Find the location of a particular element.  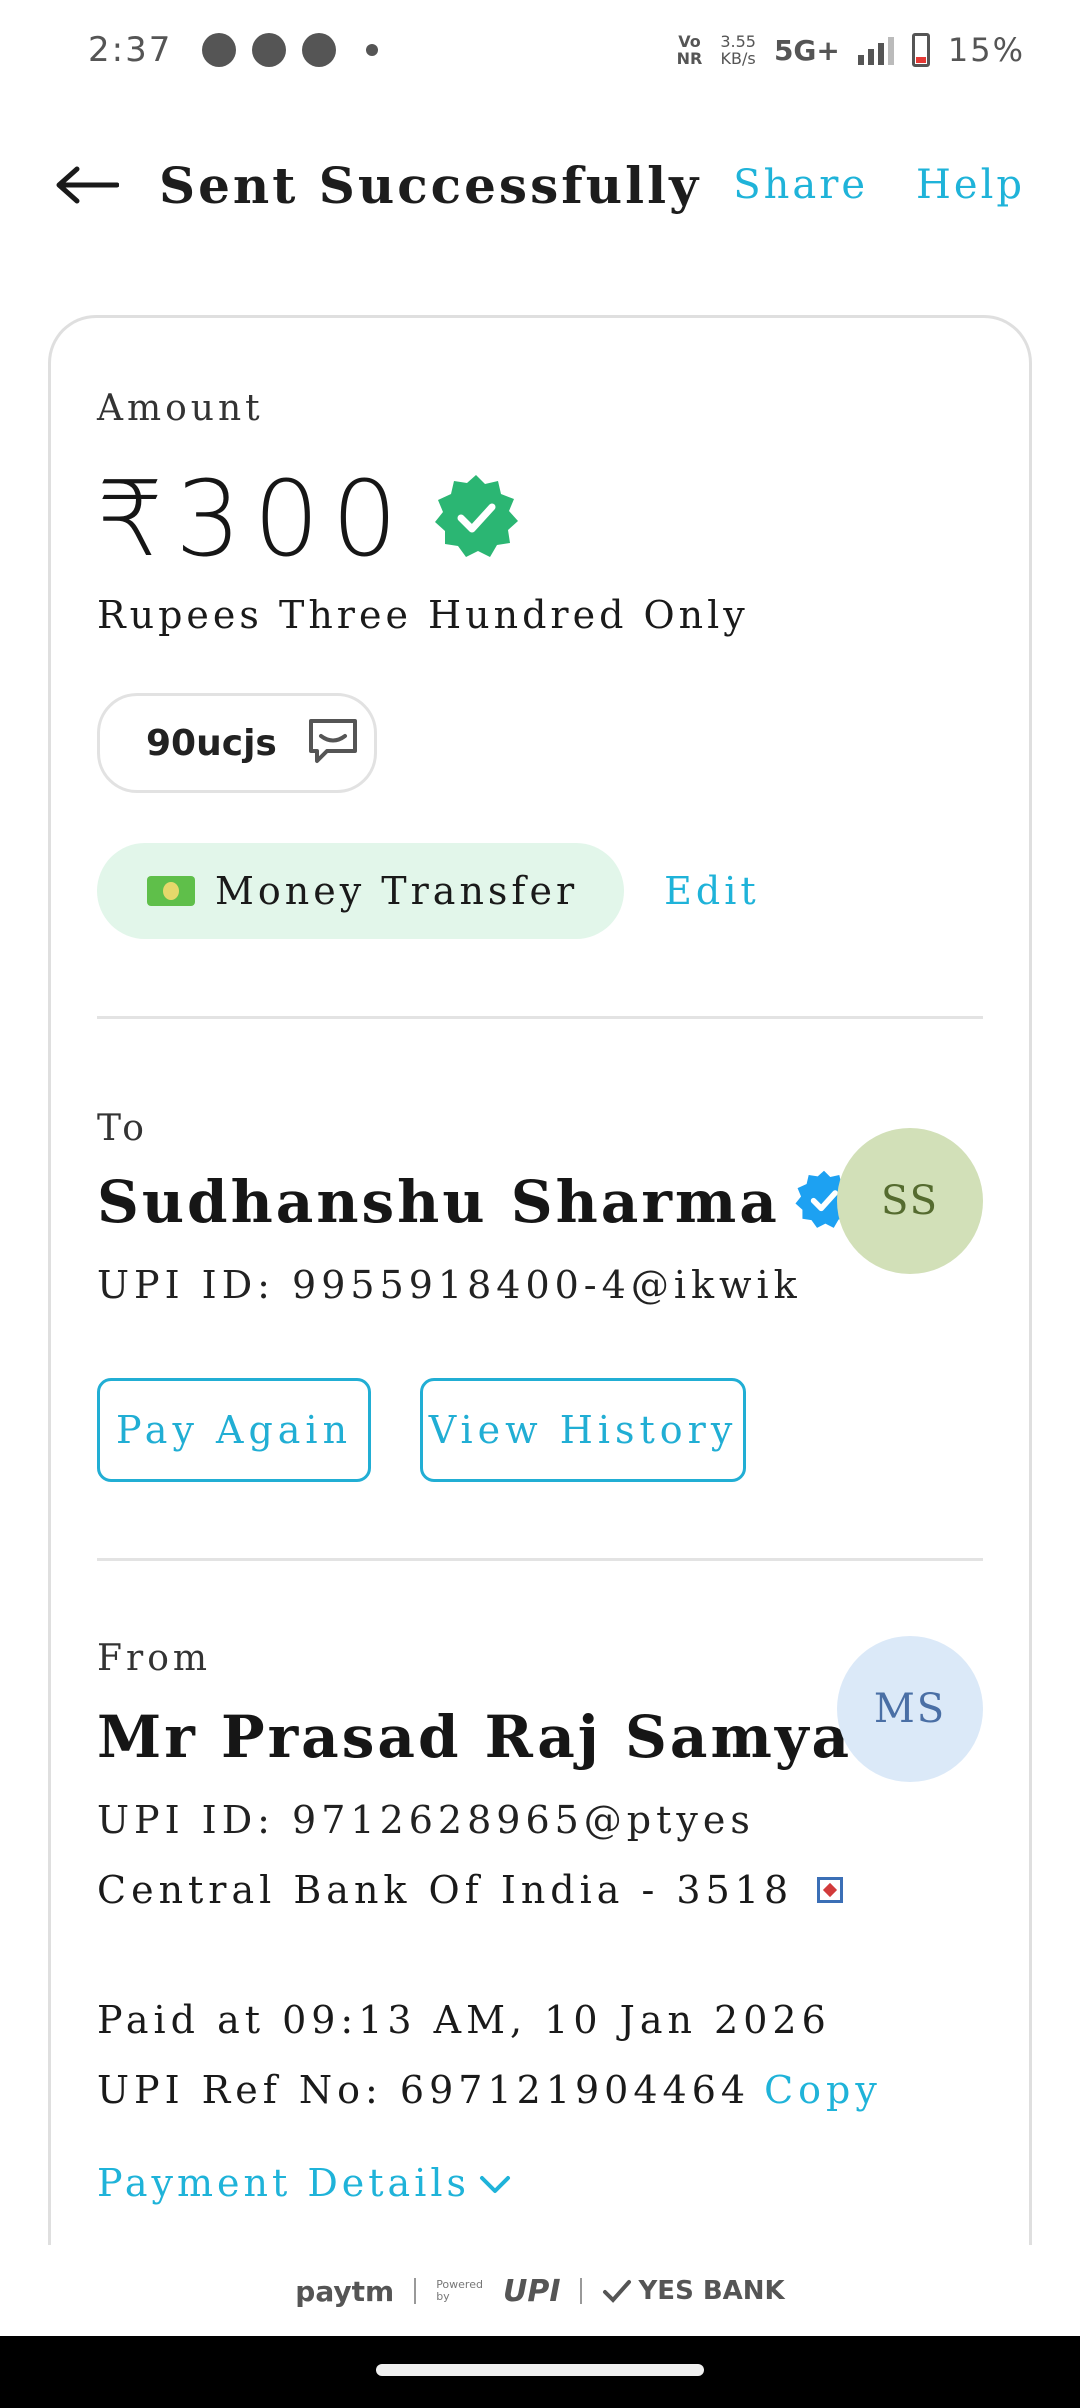

home-gesture-handle is located at coordinates (540, 2370).